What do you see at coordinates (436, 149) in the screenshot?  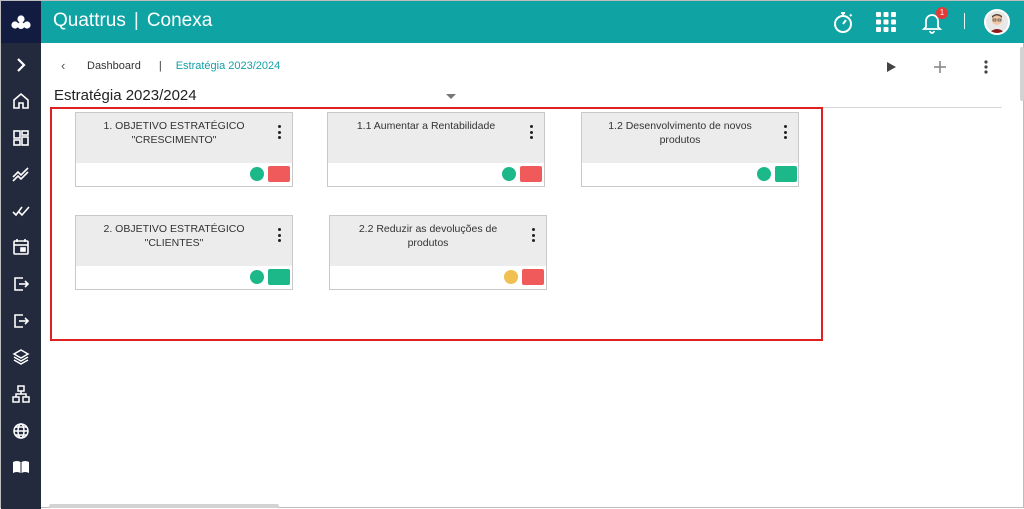 I see `objective-card: 1.1 Aumentar a Rentabilidade` at bounding box center [436, 149].